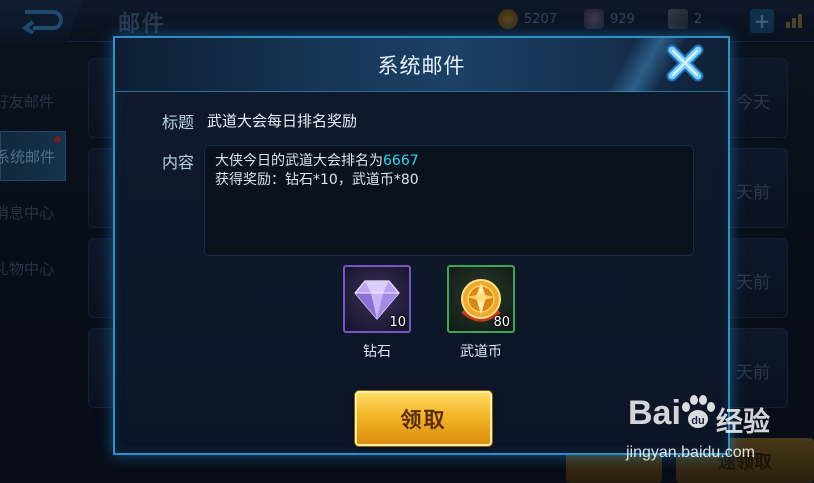 The height and width of the screenshot is (483, 814). I want to click on reward-diamond: 10, so click(377, 299).